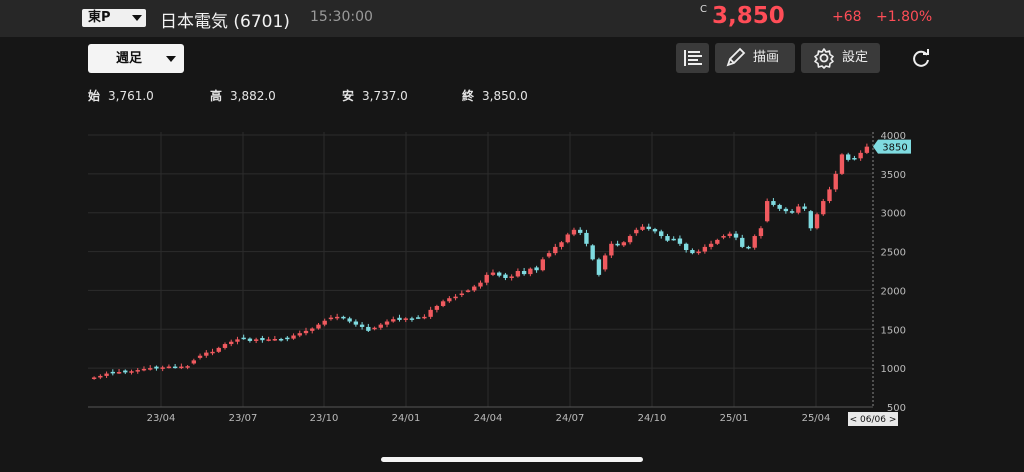  Describe the element at coordinates (703, 9) in the screenshot. I see `close-indicator: C` at that location.